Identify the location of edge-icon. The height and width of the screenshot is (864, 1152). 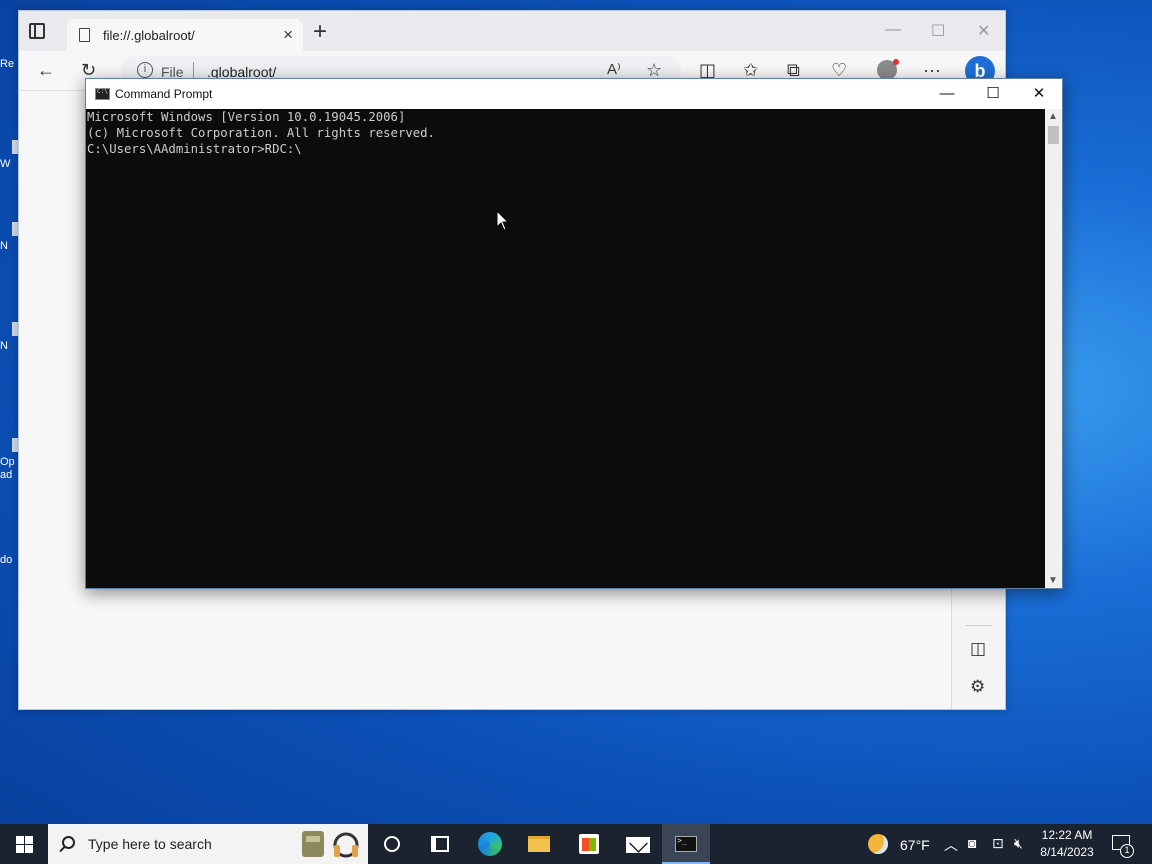
(490, 844).